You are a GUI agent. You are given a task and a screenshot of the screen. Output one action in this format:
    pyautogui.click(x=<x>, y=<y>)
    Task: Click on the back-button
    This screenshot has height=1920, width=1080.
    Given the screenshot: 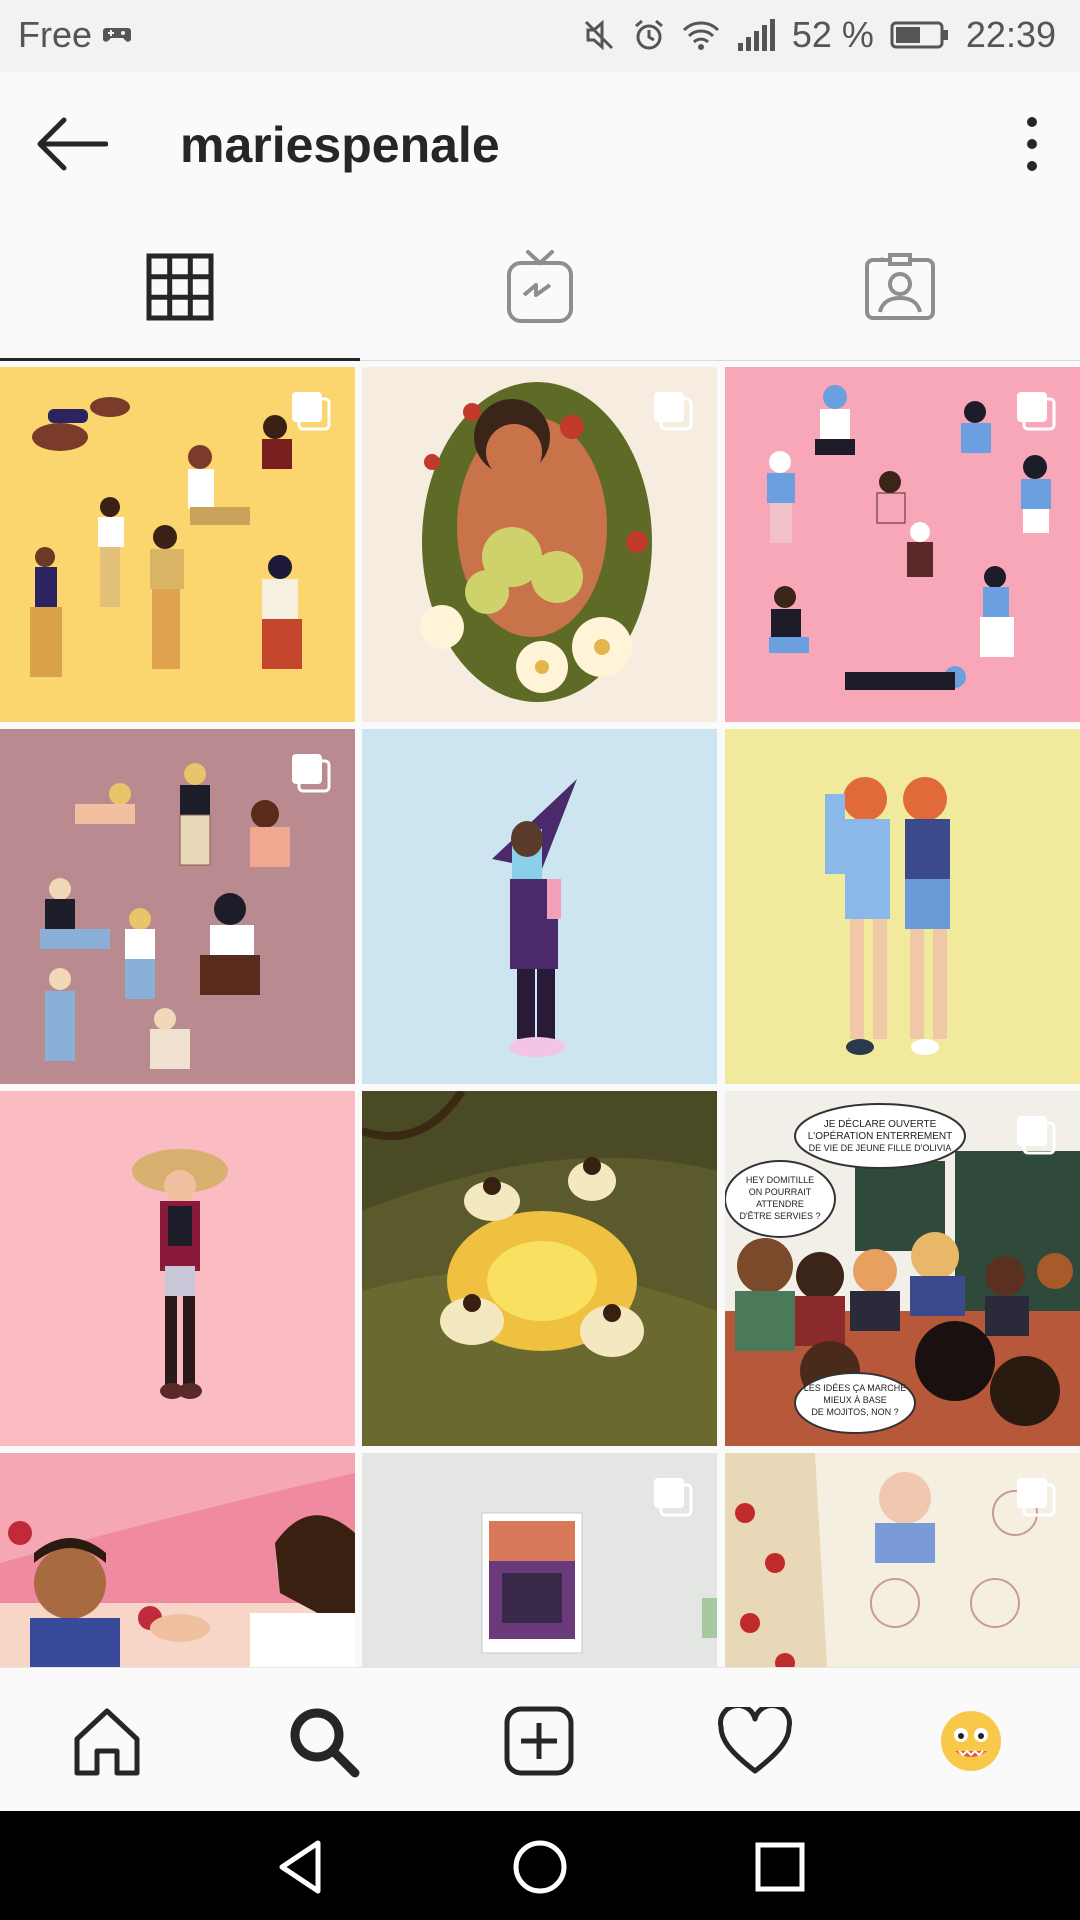 What is the action you would take?
    pyautogui.click(x=72, y=144)
    